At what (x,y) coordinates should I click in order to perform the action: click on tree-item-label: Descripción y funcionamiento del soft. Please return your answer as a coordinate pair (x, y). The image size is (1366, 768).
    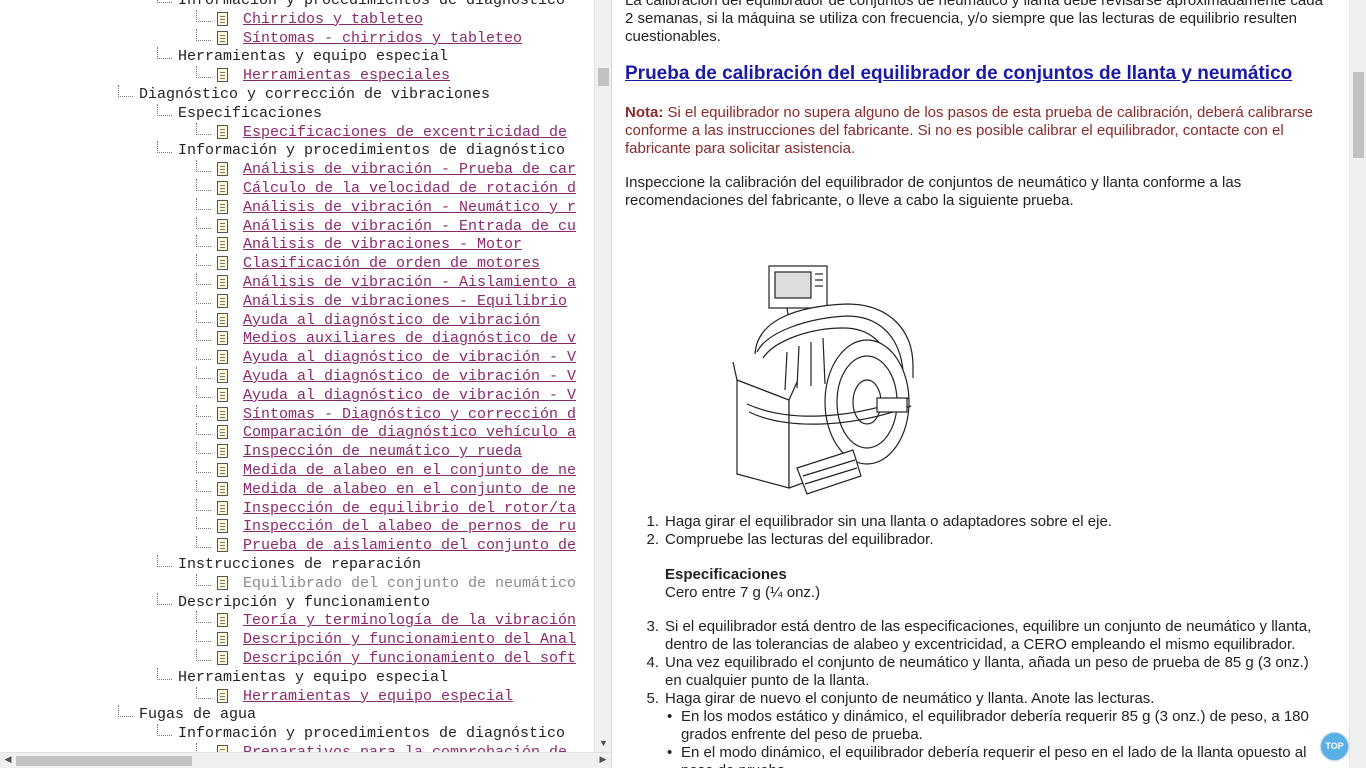
    Looking at the image, I should click on (409, 658).